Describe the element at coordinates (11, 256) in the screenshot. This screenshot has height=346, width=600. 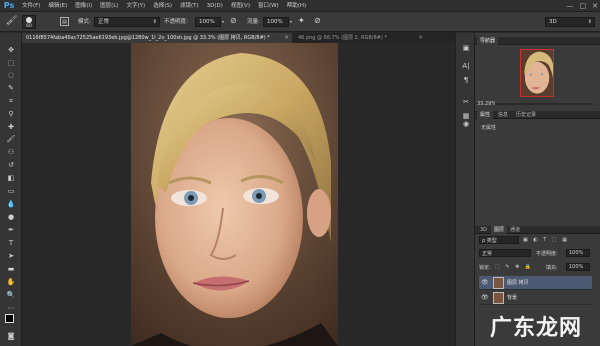
I see `path-selection-tool-icon: ➤` at that location.